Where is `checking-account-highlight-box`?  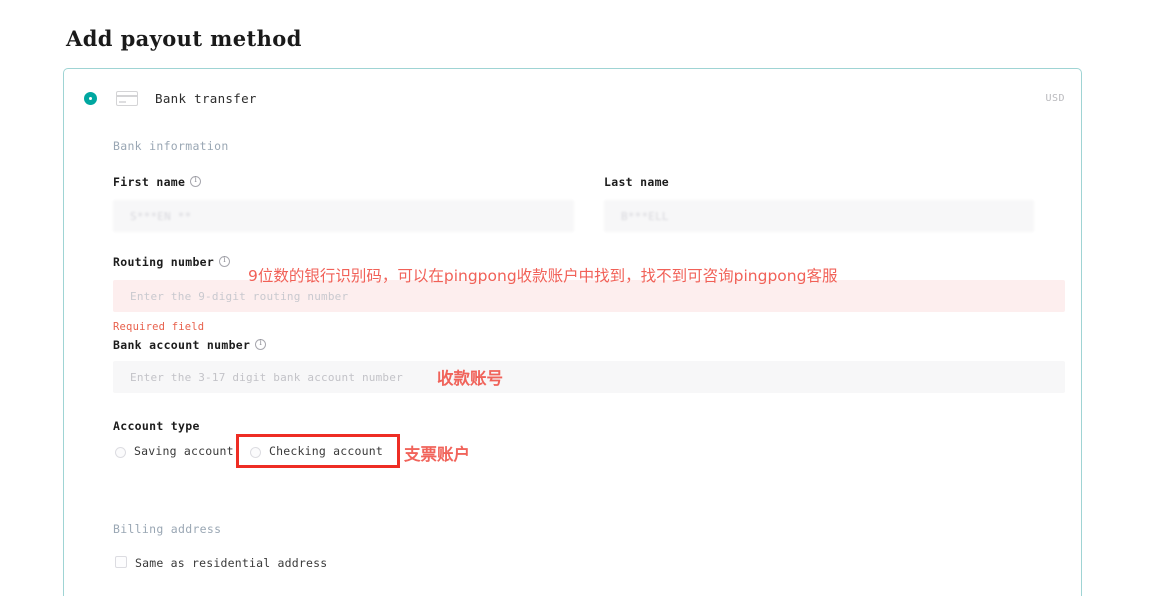
checking-account-highlight-box is located at coordinates (318, 451).